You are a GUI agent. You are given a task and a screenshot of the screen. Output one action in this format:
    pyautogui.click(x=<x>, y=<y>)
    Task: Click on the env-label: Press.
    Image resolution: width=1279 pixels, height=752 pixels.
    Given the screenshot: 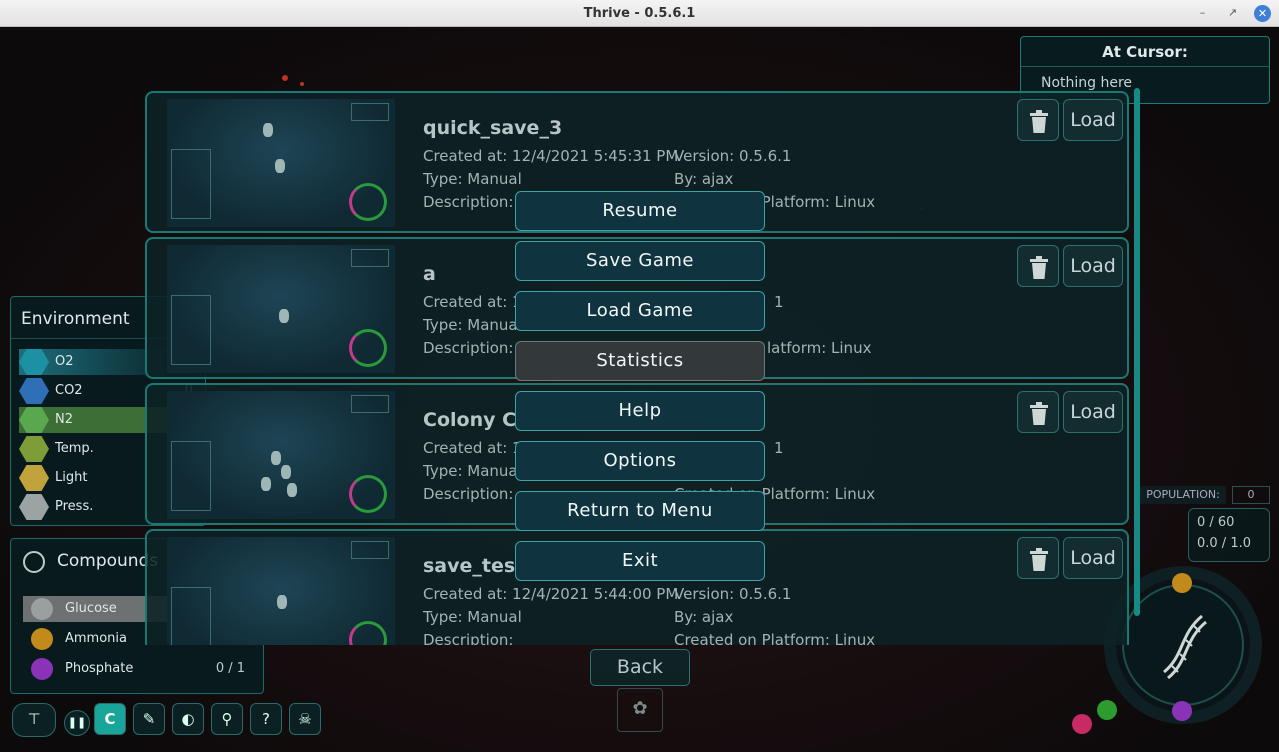 What is the action you would take?
    pyautogui.click(x=74, y=506)
    